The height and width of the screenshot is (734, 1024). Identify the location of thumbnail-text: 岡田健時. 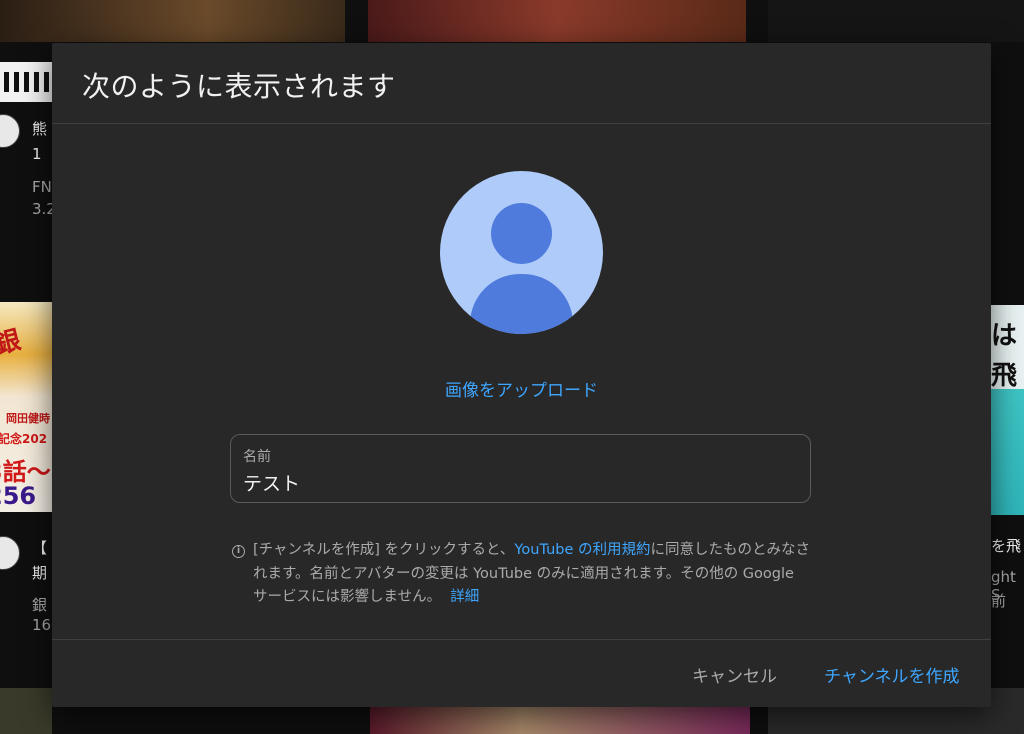
(28, 418).